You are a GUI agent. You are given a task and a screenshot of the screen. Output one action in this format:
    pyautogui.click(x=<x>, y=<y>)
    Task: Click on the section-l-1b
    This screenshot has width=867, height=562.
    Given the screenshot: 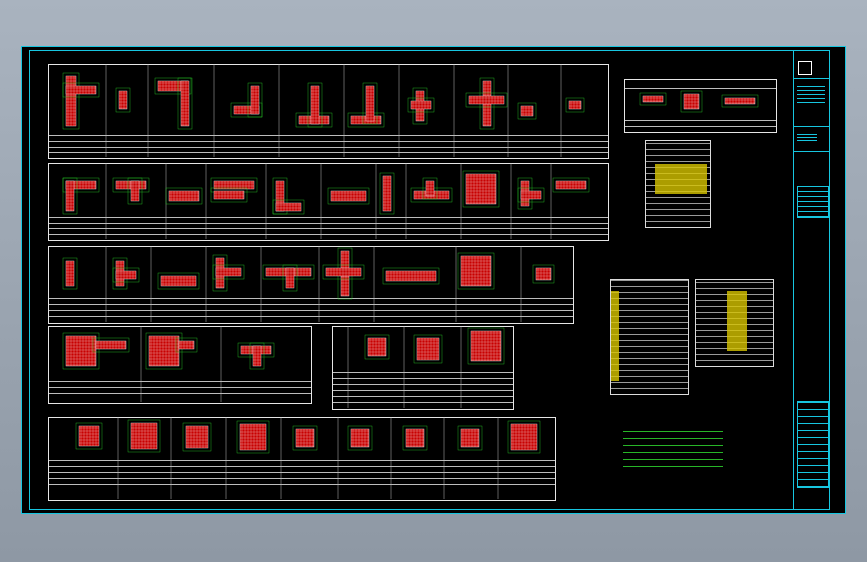 What is the action you would take?
    pyautogui.click(x=81, y=90)
    